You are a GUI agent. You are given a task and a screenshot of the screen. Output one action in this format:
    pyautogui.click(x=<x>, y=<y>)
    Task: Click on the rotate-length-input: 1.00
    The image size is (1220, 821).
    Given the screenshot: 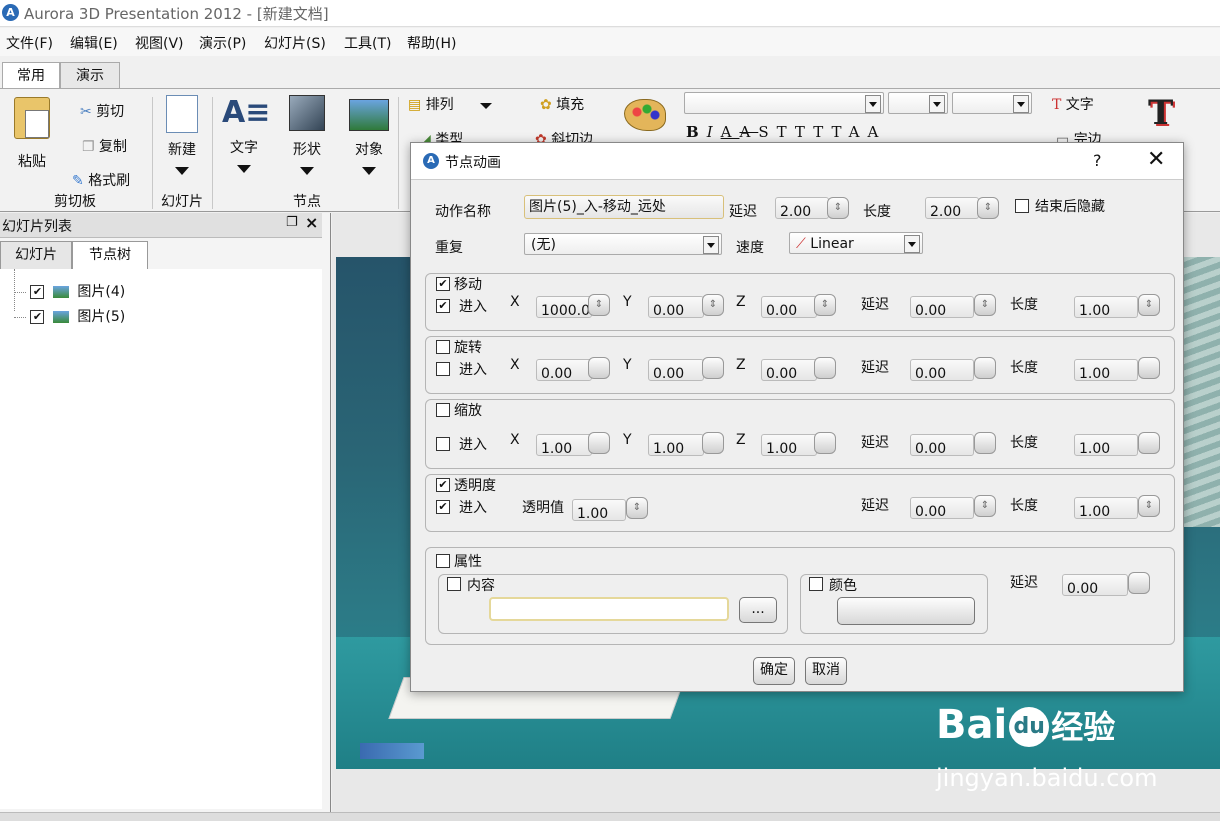 What is the action you would take?
    pyautogui.click(x=1106, y=370)
    